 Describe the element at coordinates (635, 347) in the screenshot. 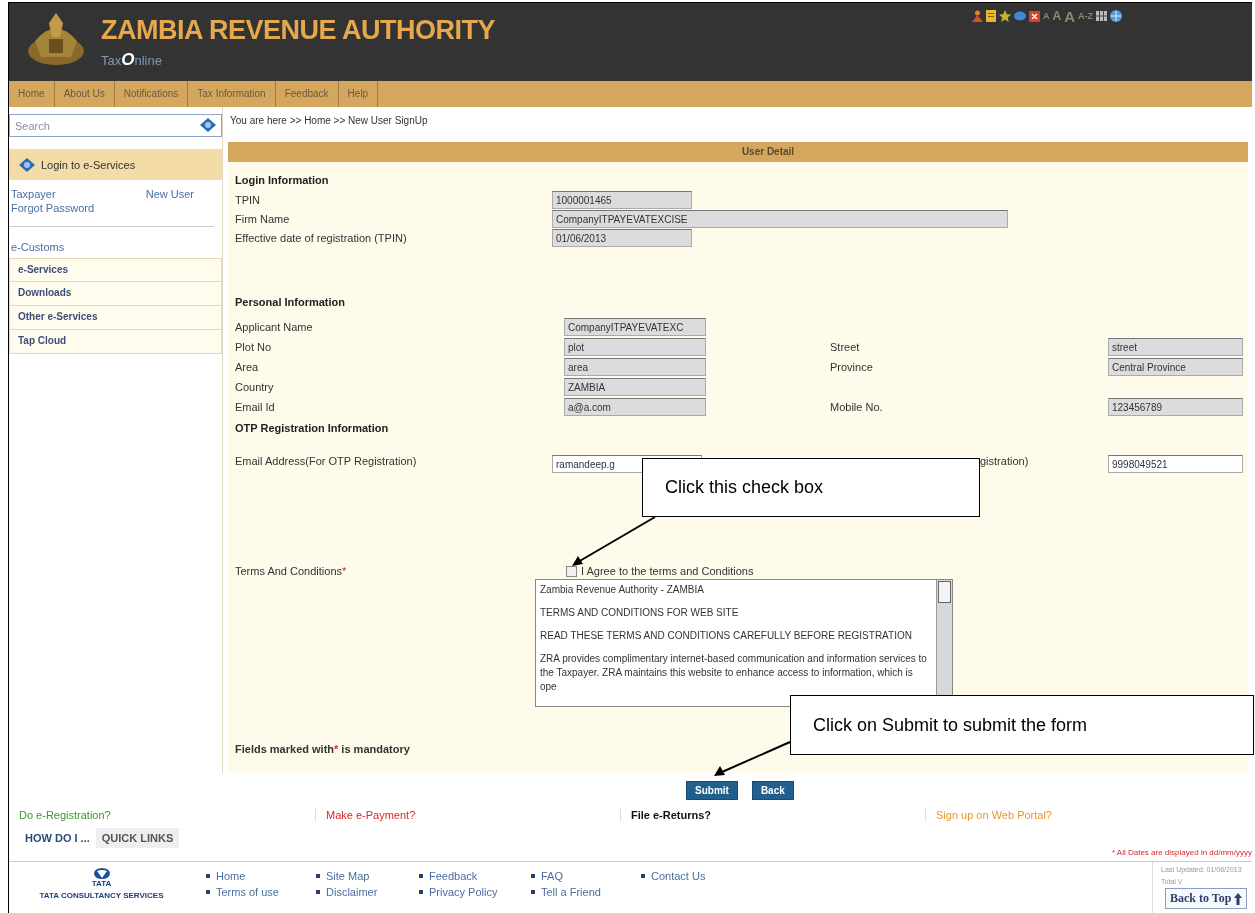

I see `input-field: plot` at that location.